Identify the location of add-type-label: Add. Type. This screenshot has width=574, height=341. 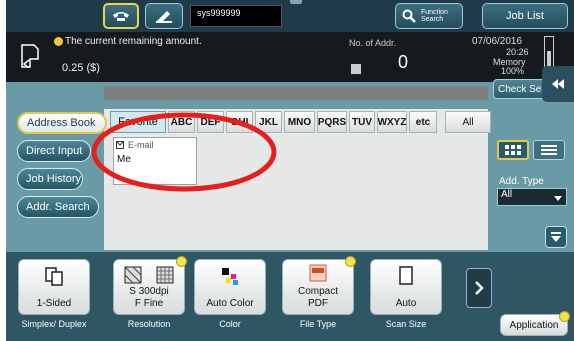
(521, 181).